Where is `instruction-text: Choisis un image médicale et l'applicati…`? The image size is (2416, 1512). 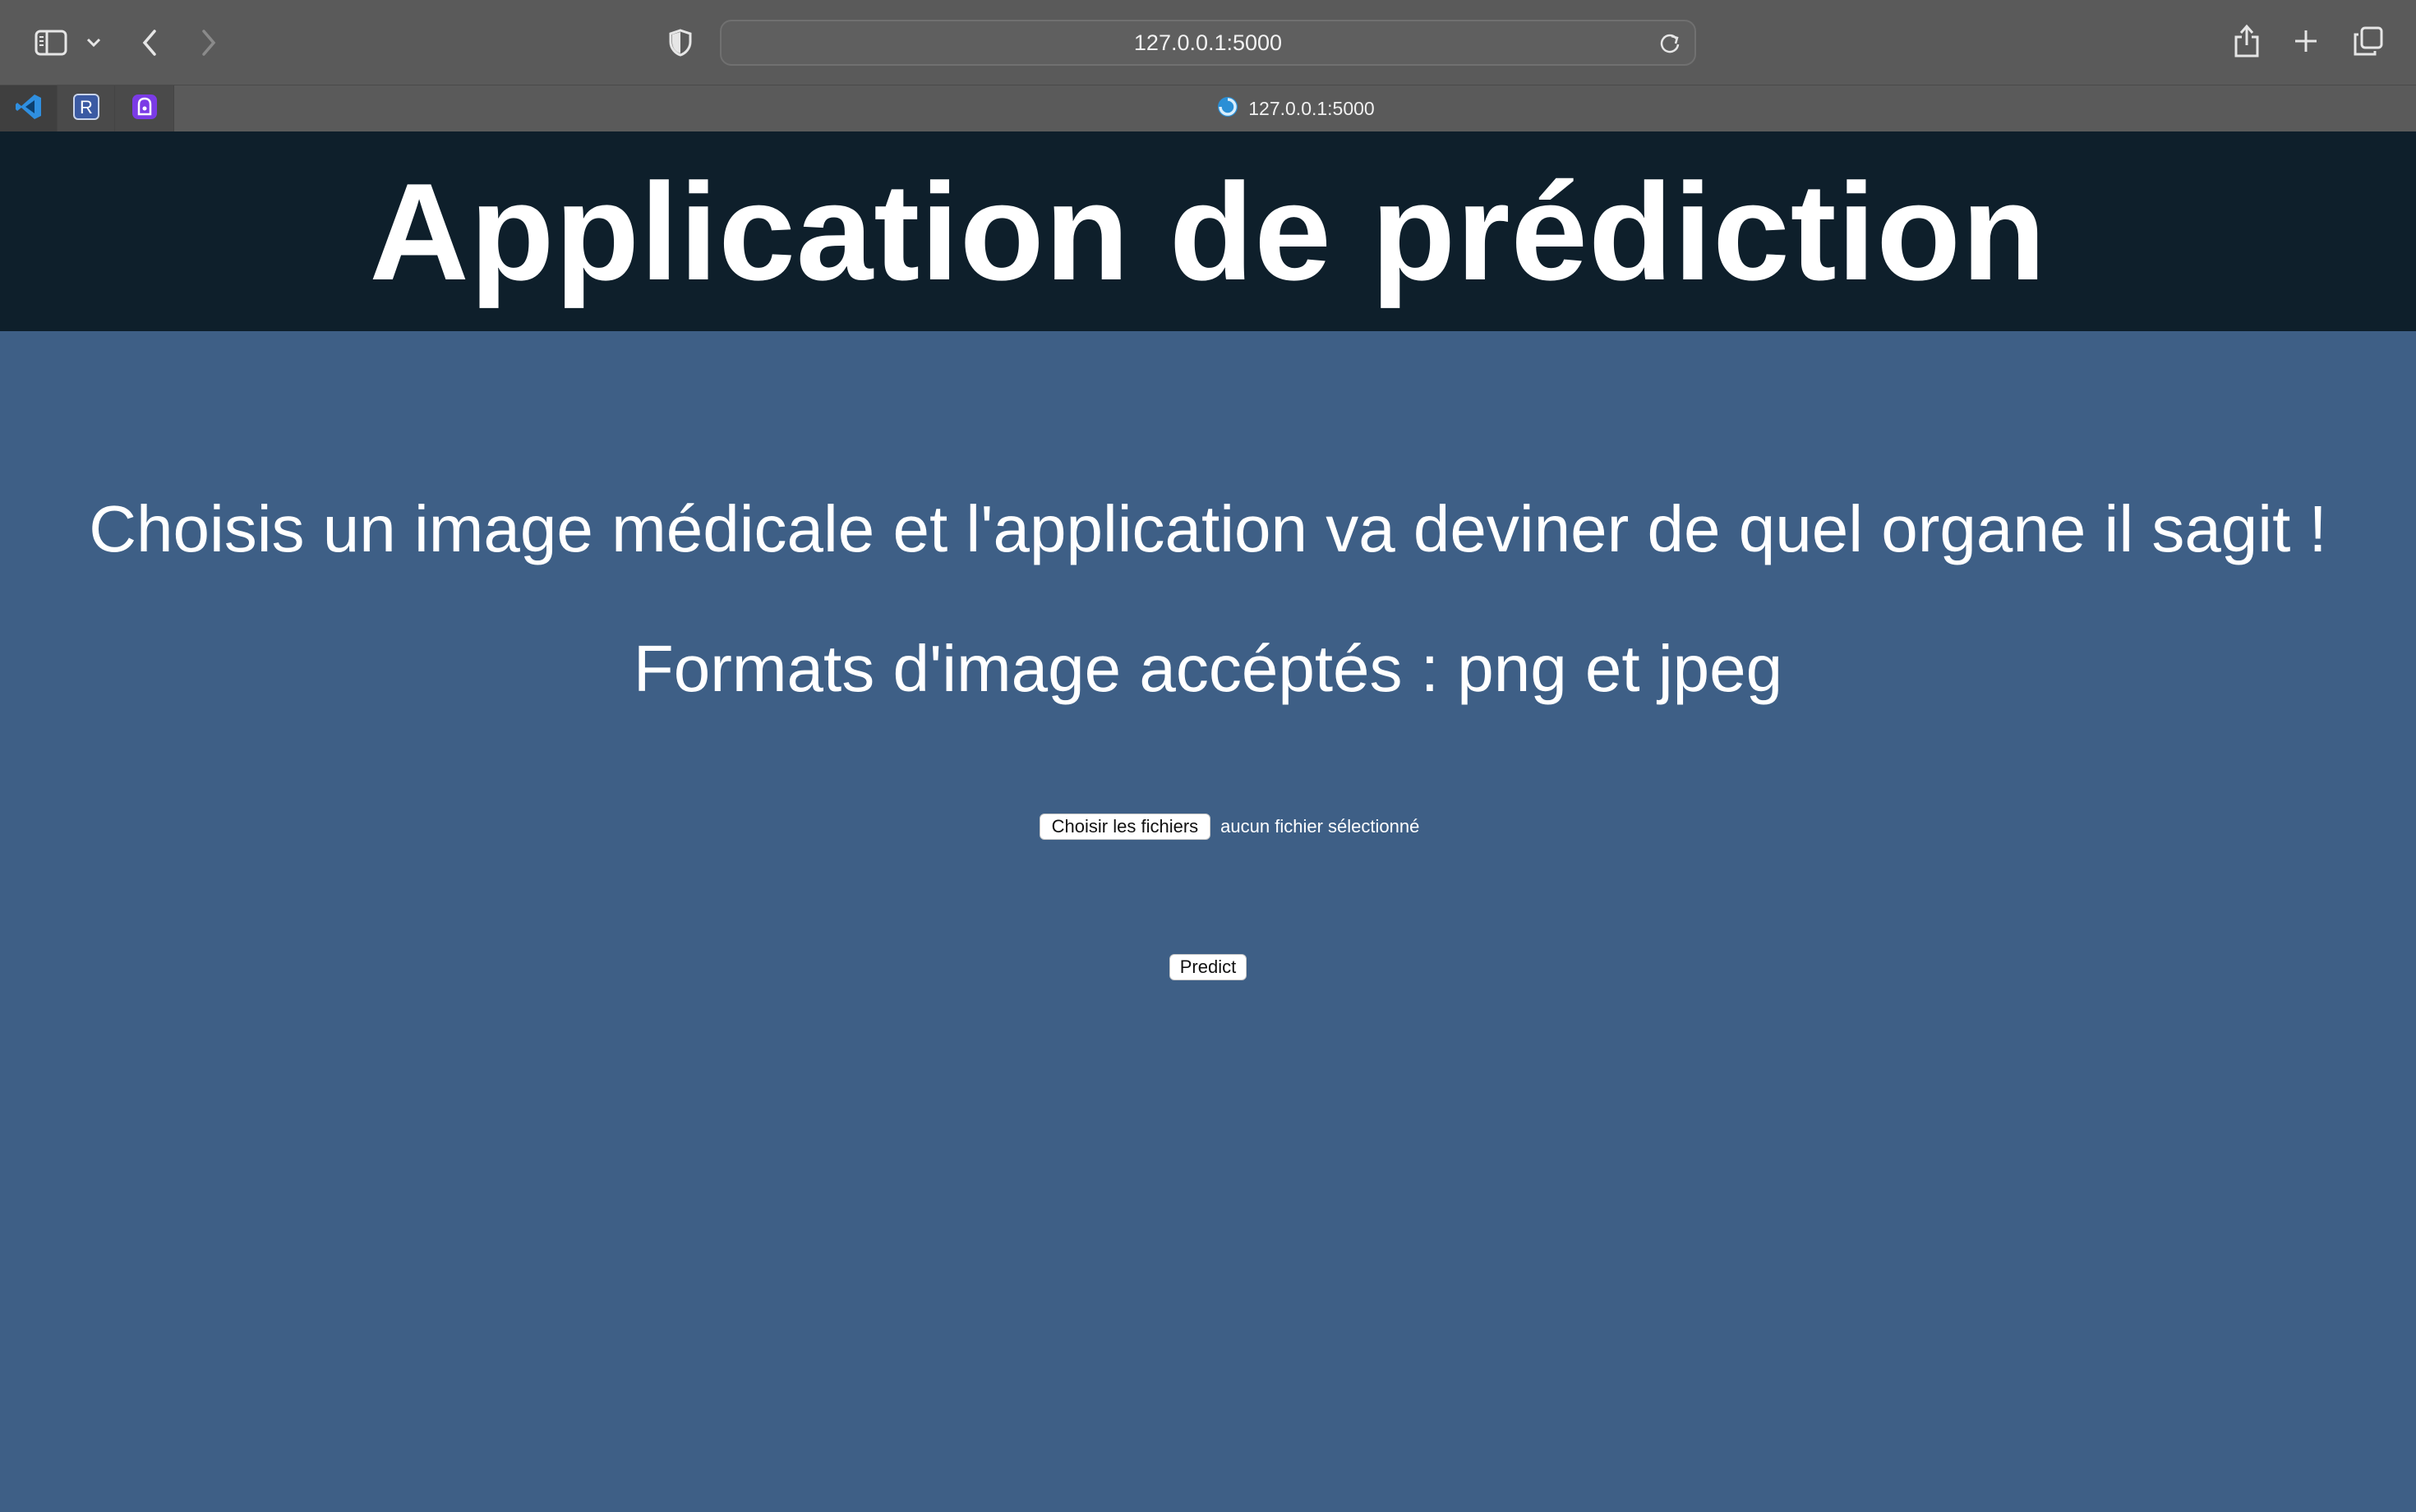 instruction-text: Choisis un image médicale et l'applicati… is located at coordinates (1208, 528).